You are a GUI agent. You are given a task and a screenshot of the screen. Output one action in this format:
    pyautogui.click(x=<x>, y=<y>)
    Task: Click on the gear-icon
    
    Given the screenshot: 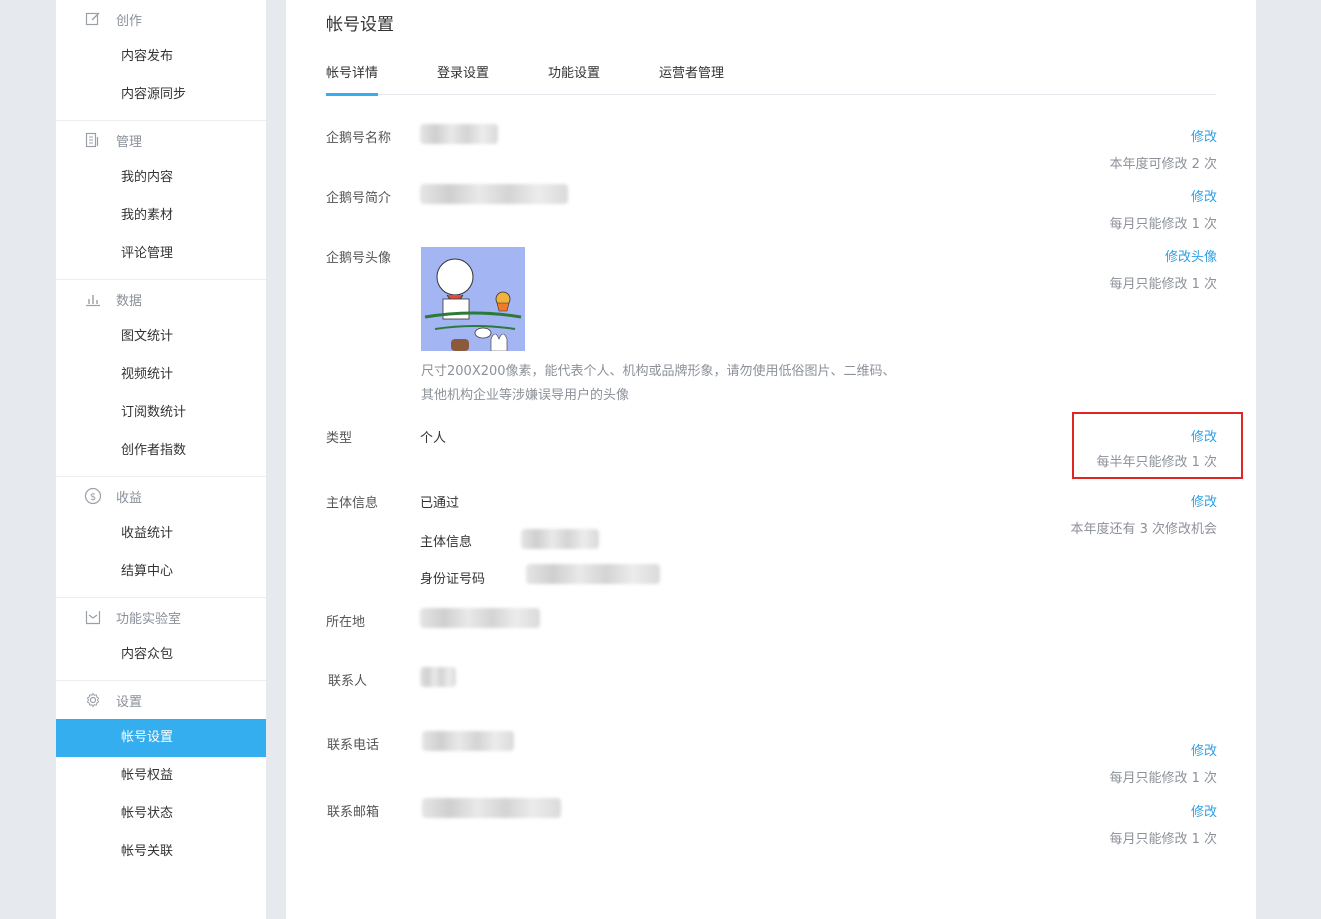 What is the action you would take?
    pyautogui.click(x=93, y=700)
    